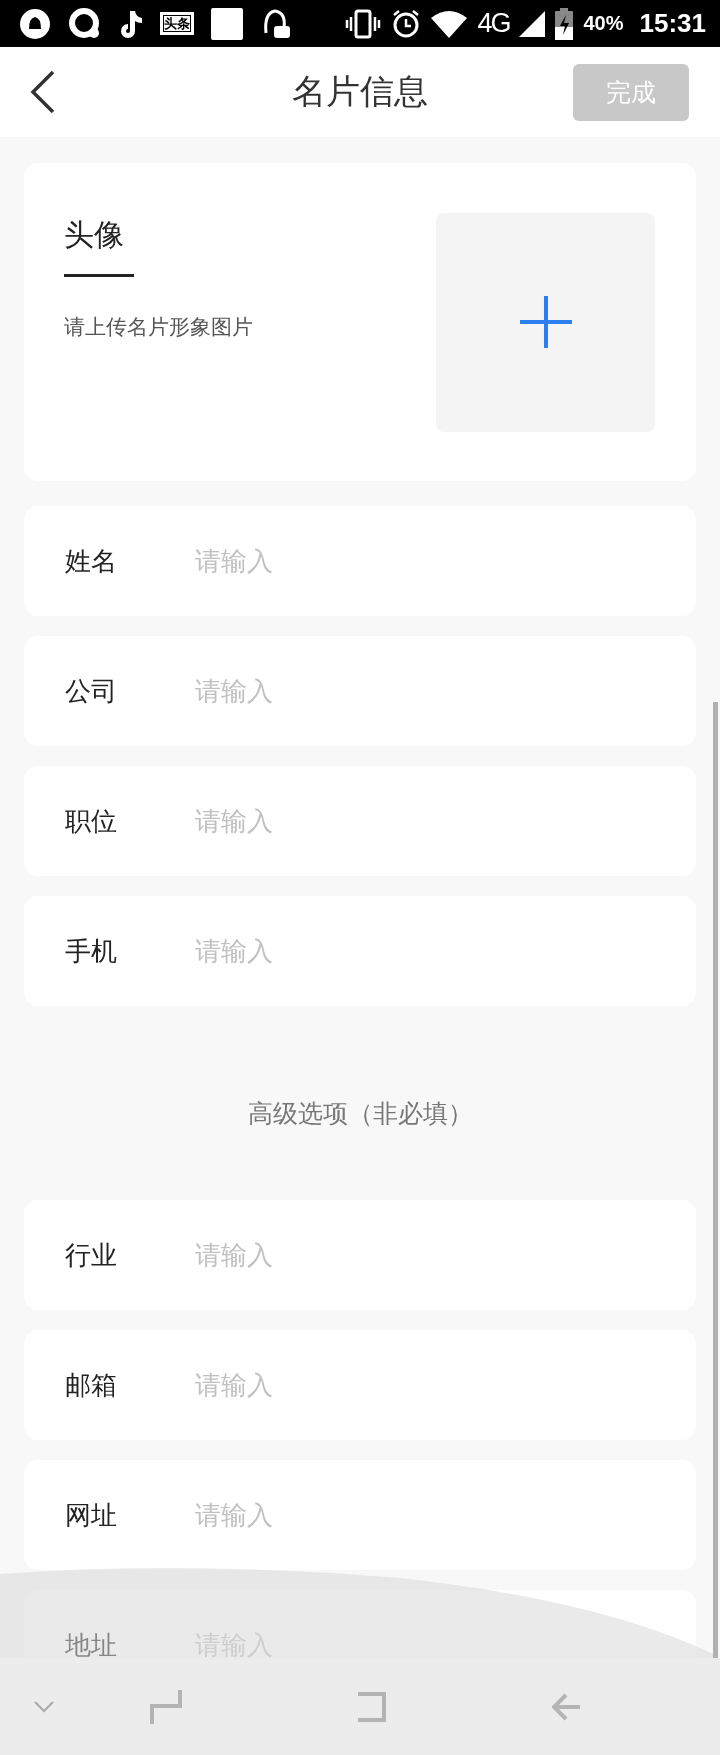  I want to click on chevron-down-icon, so click(44, 1706).